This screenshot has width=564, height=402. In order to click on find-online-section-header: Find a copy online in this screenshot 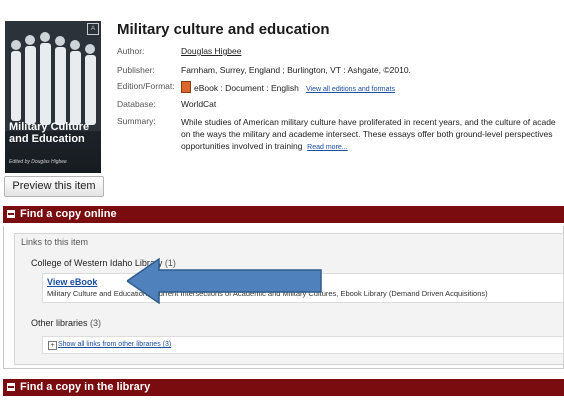, I will do `click(283, 214)`.